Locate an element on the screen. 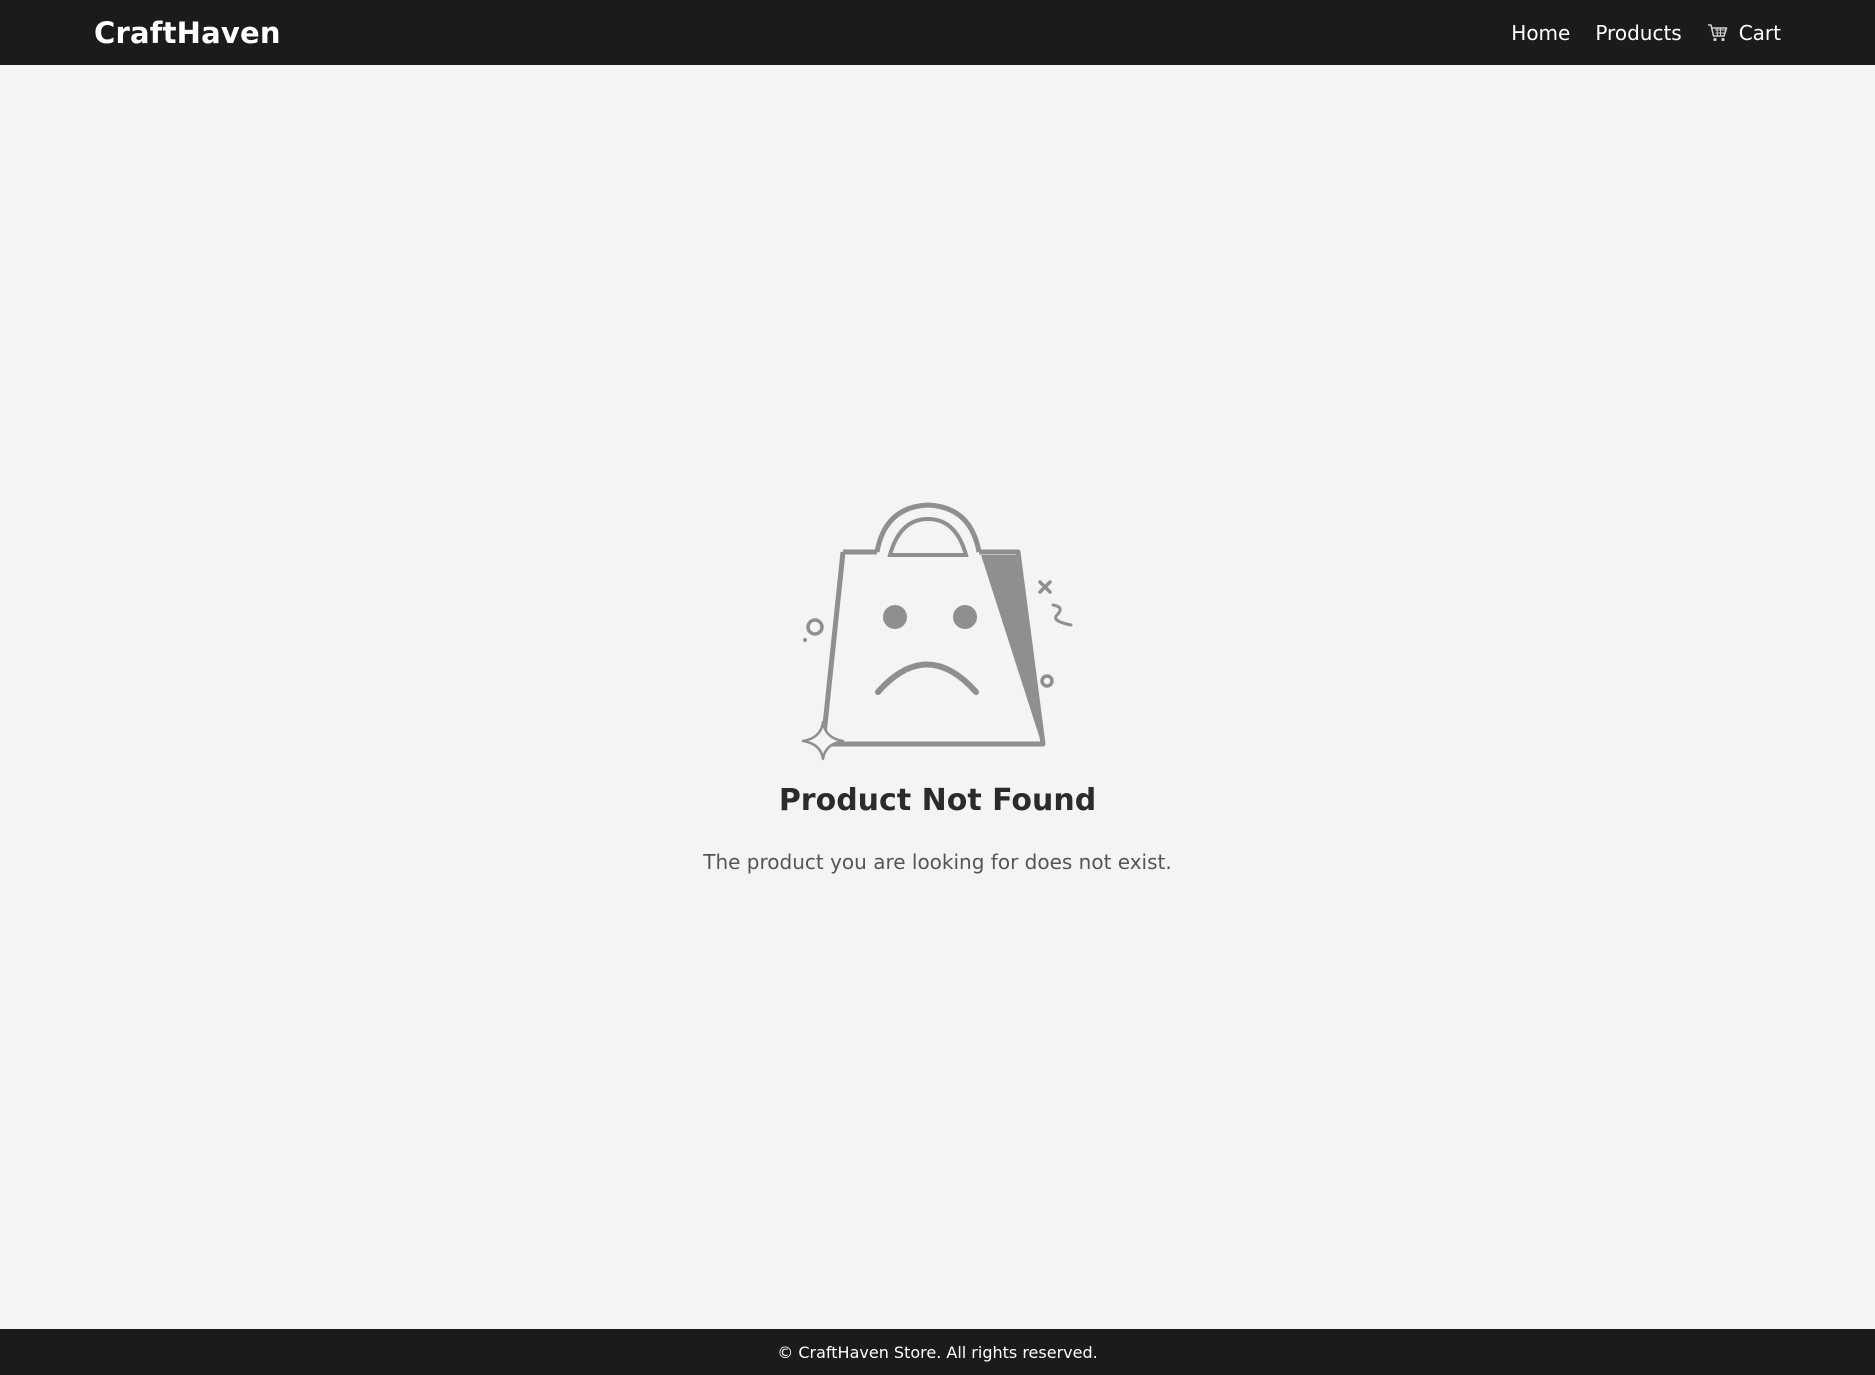  nav-cart-link: Cart is located at coordinates (1744, 33).